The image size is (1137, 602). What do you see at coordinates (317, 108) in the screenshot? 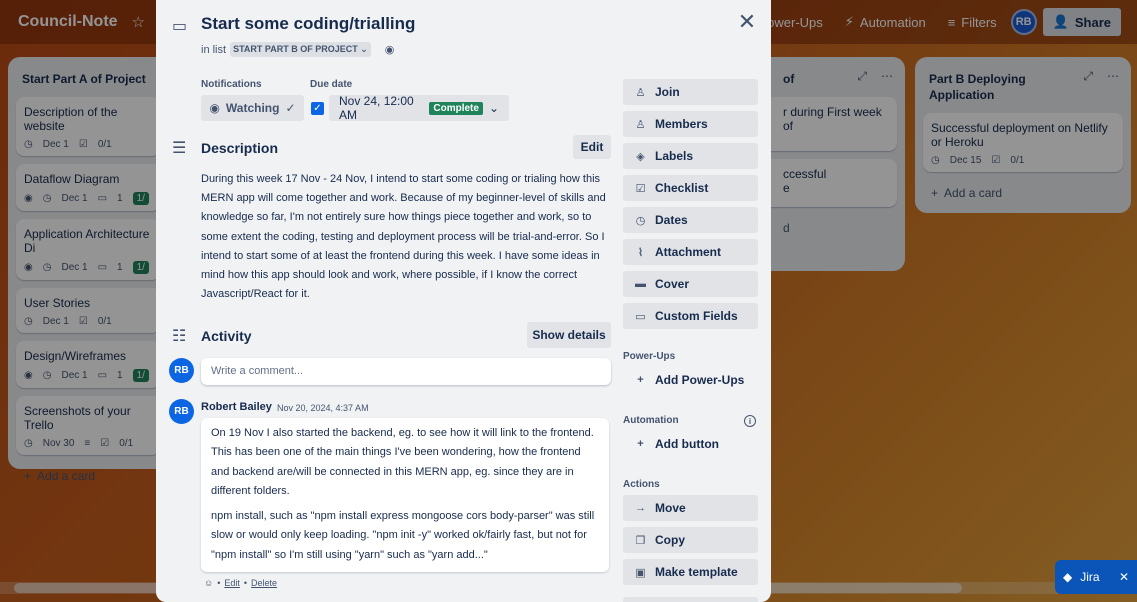
I see `due-complete-checkbox: ✓` at bounding box center [317, 108].